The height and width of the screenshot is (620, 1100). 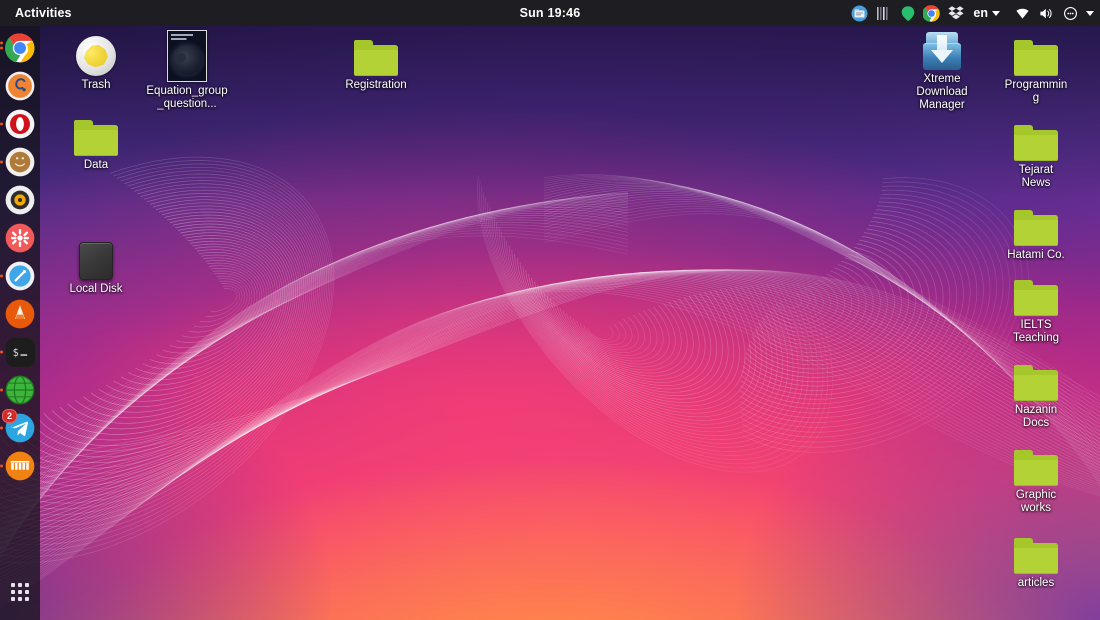 I want to click on desktop-icon-trash: Trash, so click(x=96, y=61).